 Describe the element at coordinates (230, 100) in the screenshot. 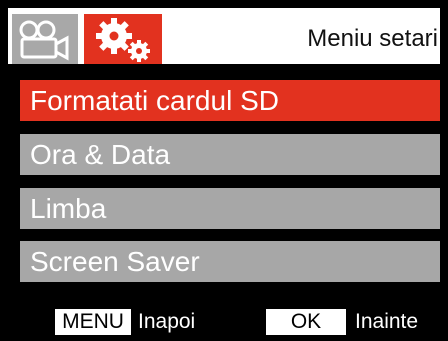

I see `menu-item-format-sd: Formatati cardul SD` at that location.